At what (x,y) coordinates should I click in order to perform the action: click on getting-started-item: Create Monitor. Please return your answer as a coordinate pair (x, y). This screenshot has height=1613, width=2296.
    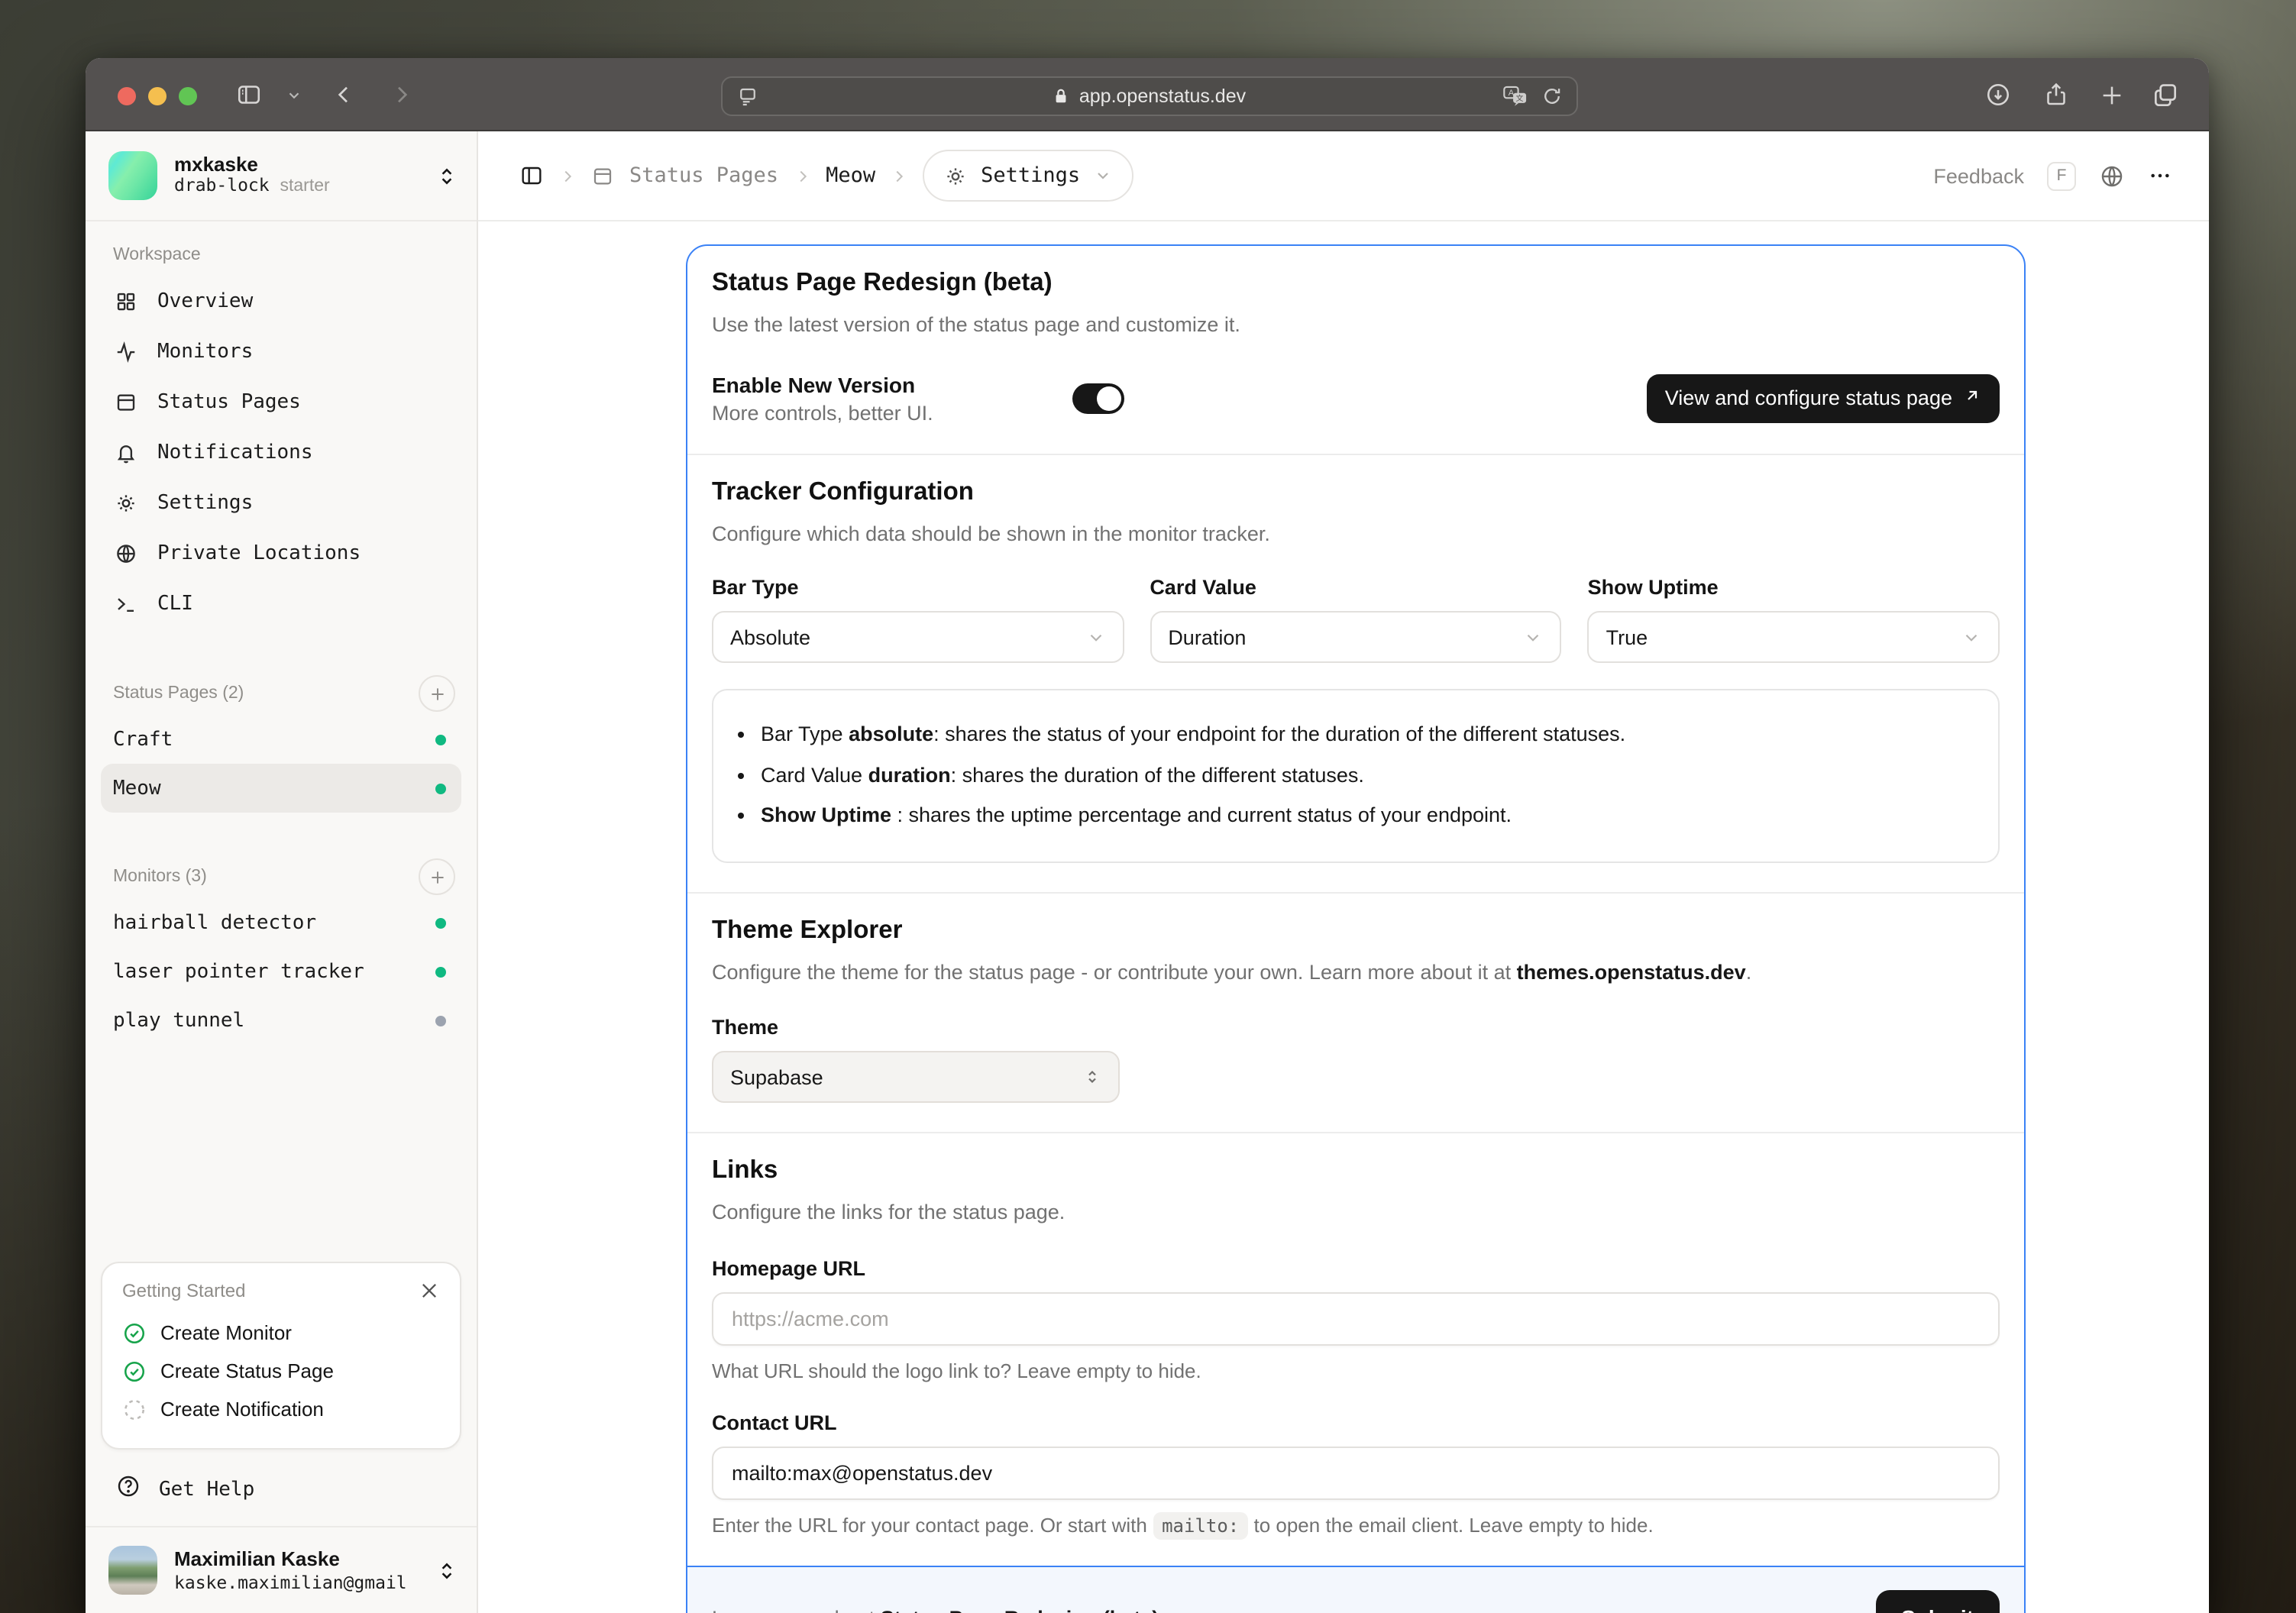
    Looking at the image, I should click on (281, 1333).